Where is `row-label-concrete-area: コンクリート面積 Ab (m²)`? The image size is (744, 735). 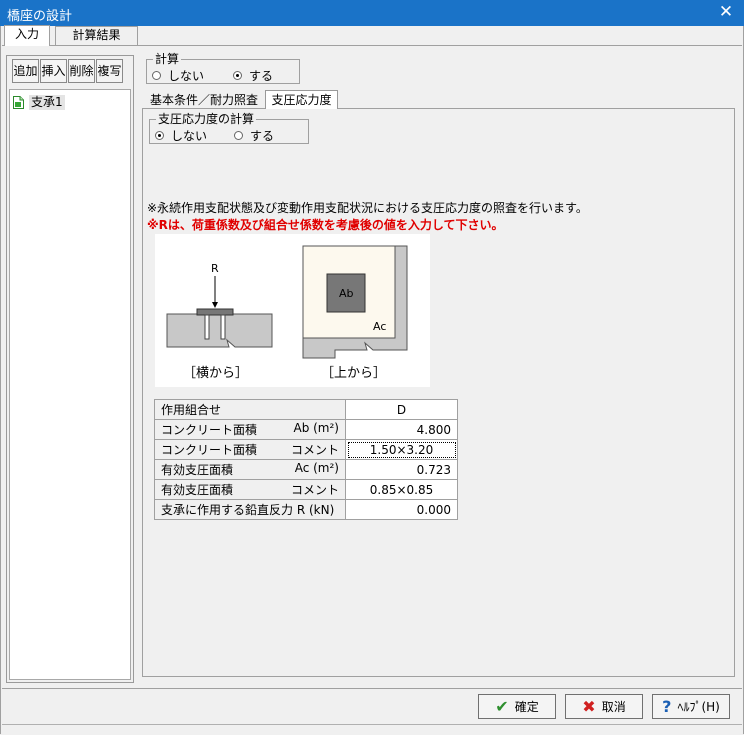 row-label-concrete-area: コンクリート面積 Ab (m²) is located at coordinates (250, 429).